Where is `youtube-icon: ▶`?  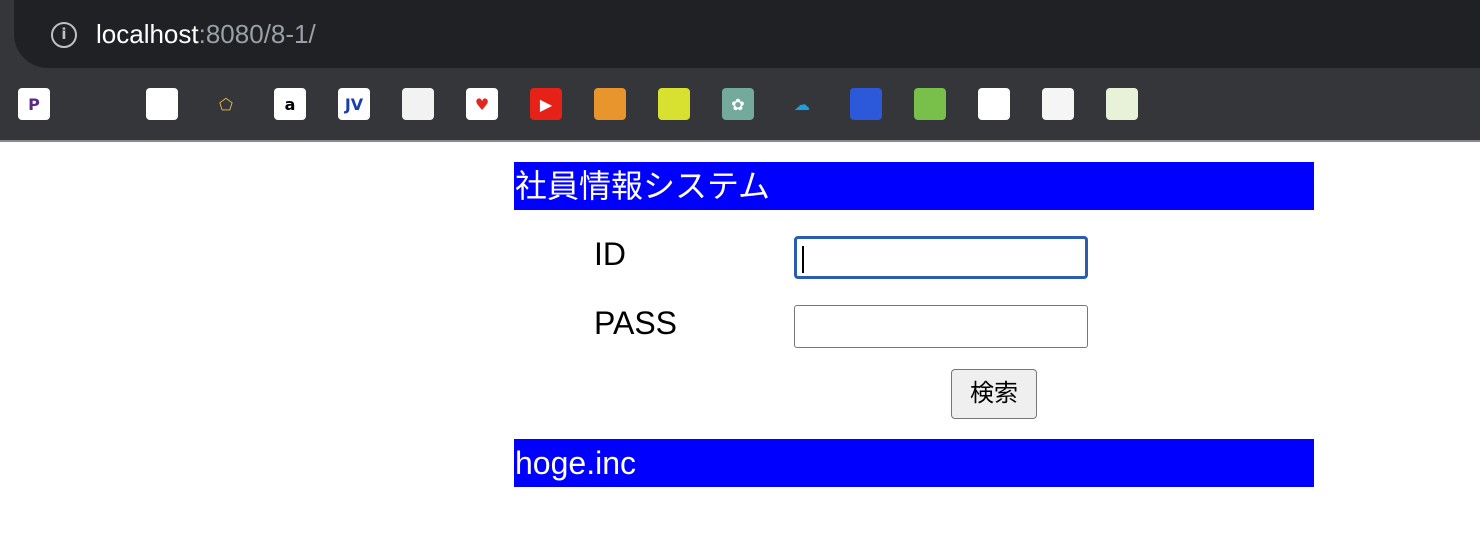 youtube-icon: ▶ is located at coordinates (546, 104).